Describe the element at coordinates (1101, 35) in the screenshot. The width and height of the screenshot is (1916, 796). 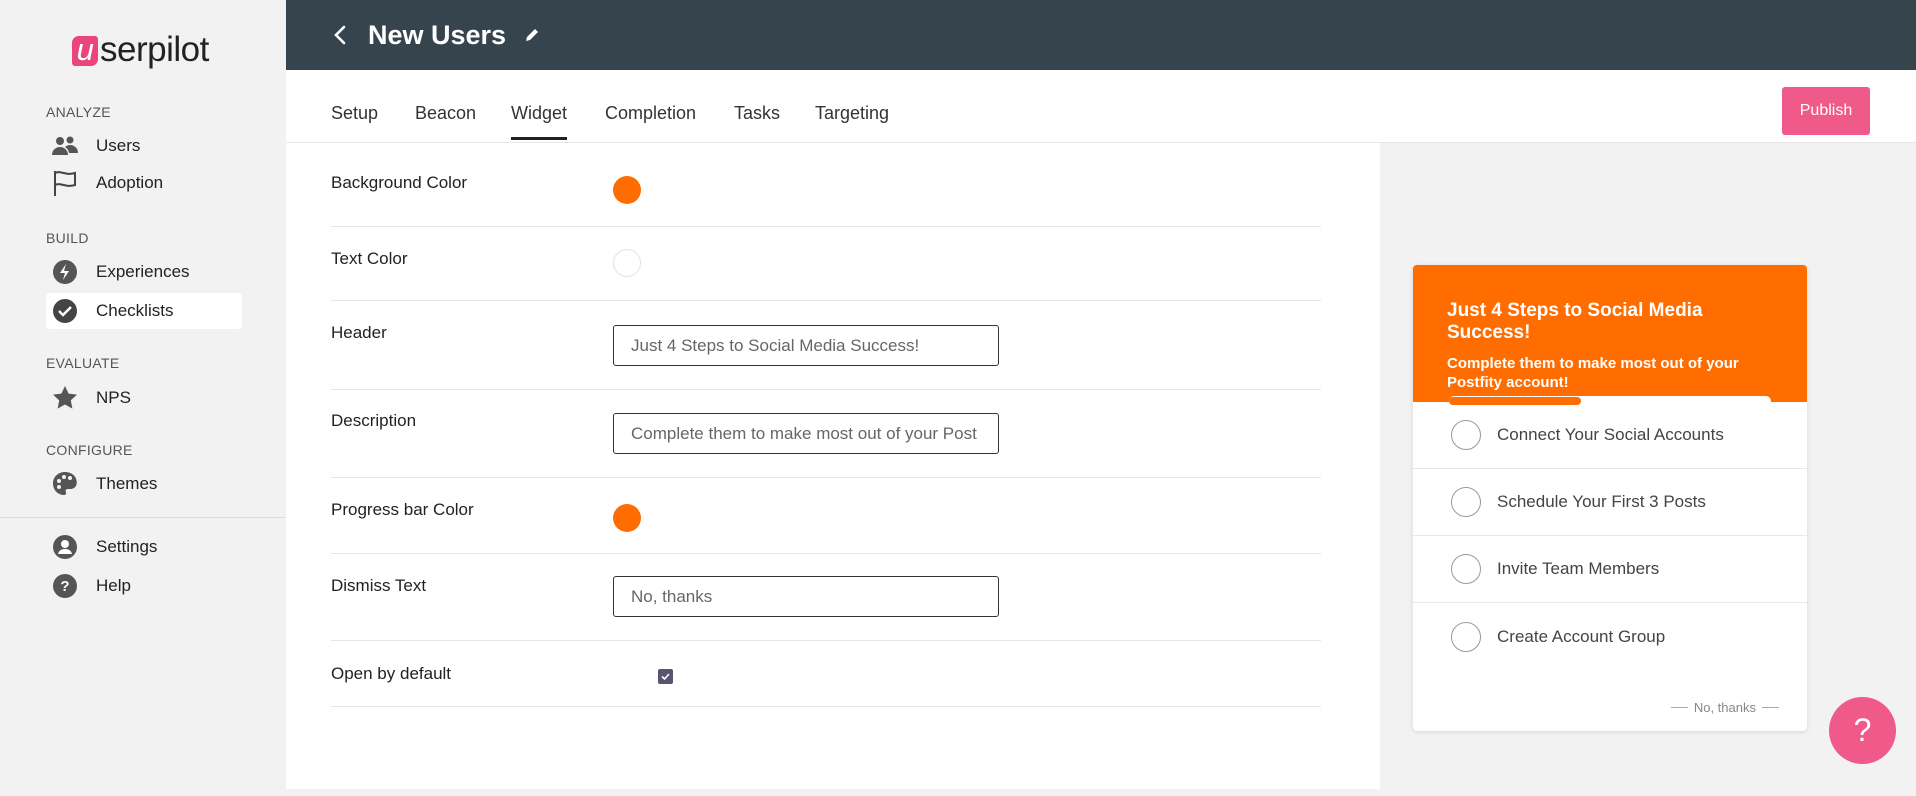
I see `header-bar: New Users` at that location.